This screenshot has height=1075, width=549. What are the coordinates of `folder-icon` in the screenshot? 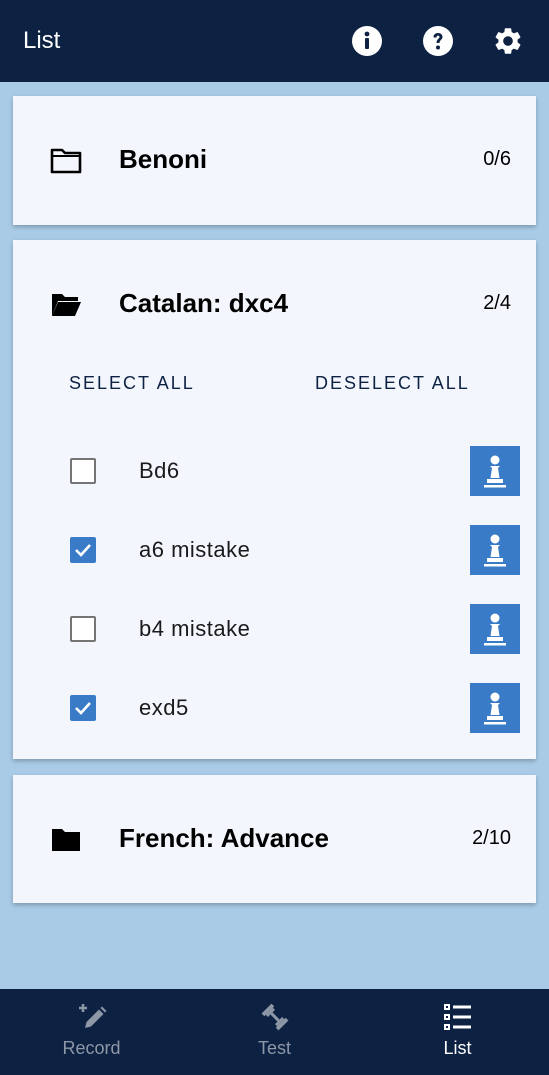 It's located at (66, 840).